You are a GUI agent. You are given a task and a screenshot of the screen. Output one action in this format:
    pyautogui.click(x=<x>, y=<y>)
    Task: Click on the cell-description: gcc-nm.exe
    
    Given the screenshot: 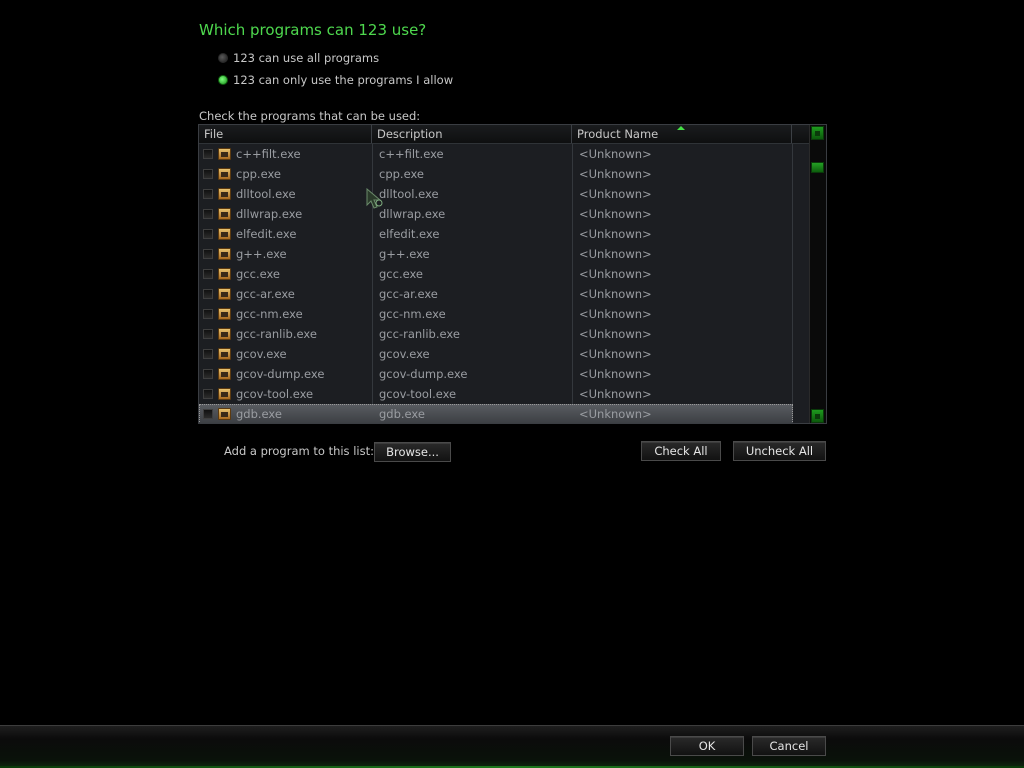 What is the action you would take?
    pyautogui.click(x=412, y=314)
    